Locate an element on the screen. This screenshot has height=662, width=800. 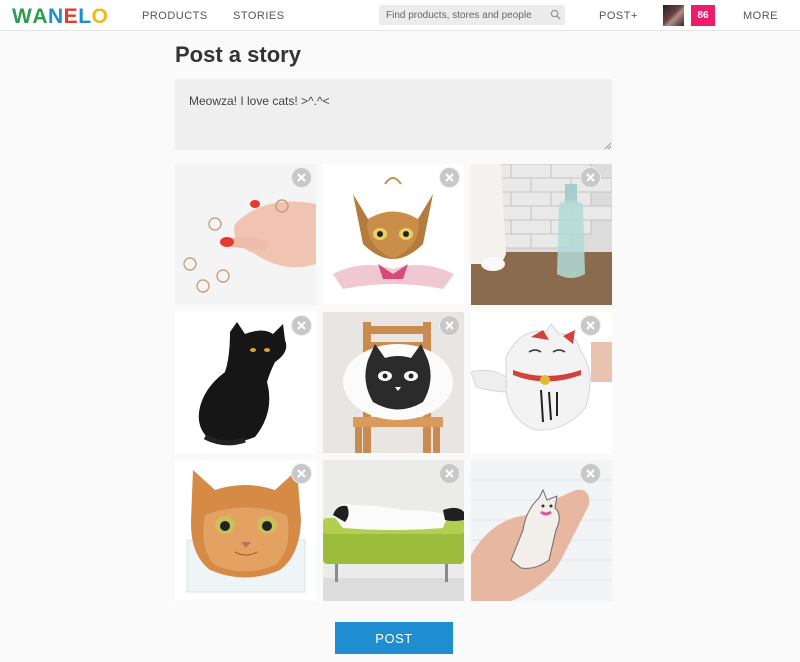
page-title: Post a story is located at coordinates (238, 54).